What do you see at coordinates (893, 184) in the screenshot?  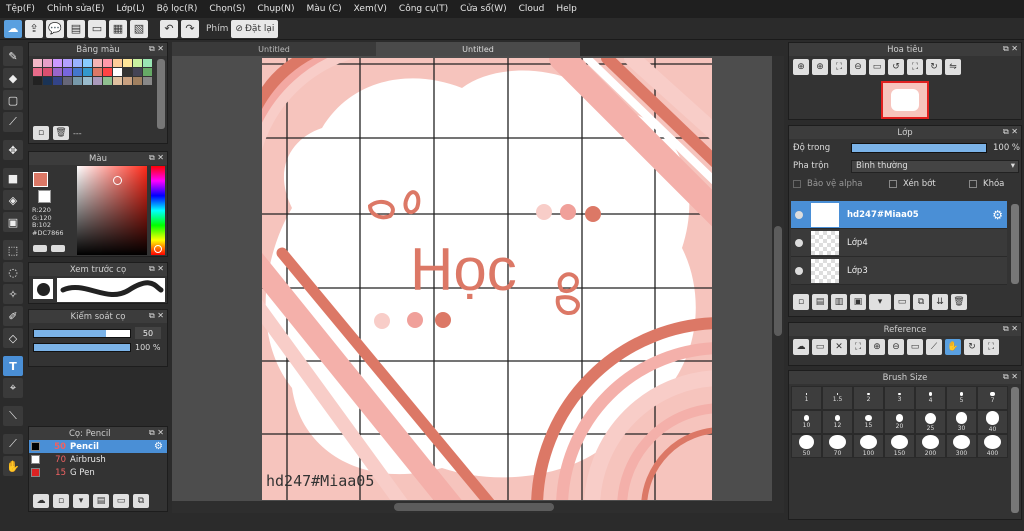 I see `clip-checkbox` at bounding box center [893, 184].